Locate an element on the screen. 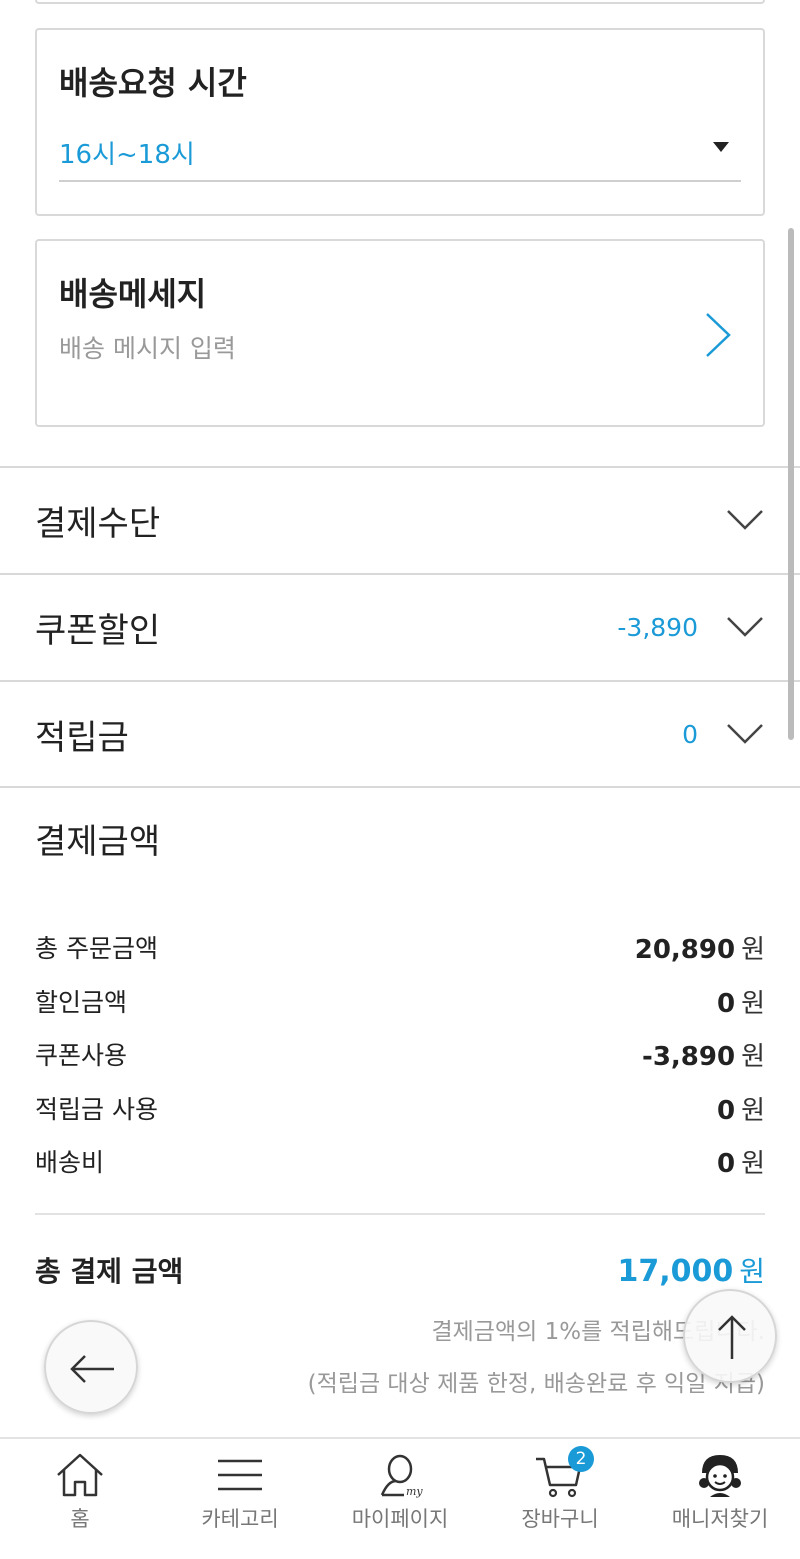  delivery-time-select: 16시~18시 is located at coordinates (127, 152).